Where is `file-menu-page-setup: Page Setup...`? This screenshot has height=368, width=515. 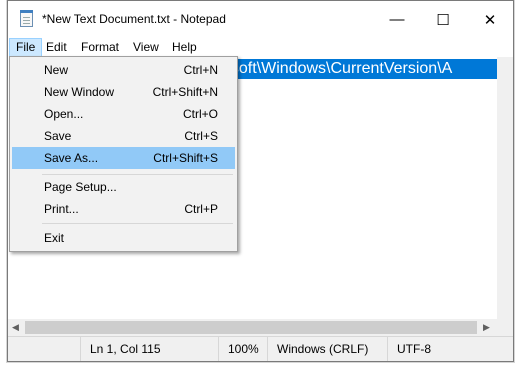
file-menu-page-setup: Page Setup... is located at coordinates (123, 187).